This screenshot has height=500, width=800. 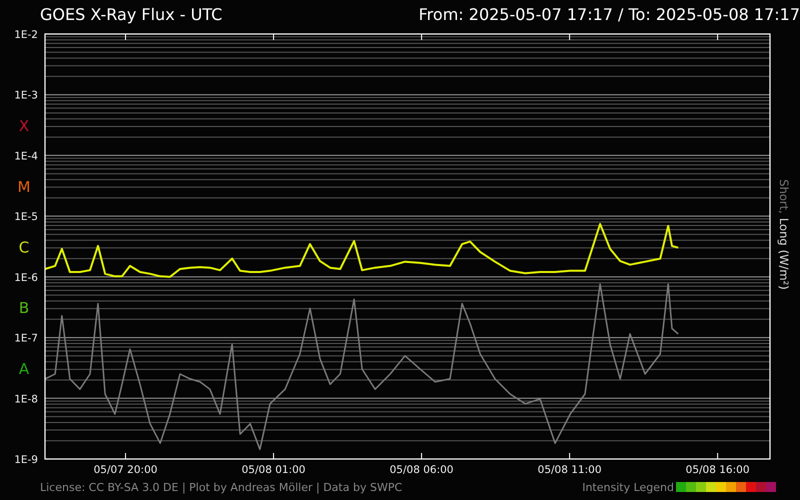 I want to click on y-tick-label: 1E-9, so click(x=26, y=460).